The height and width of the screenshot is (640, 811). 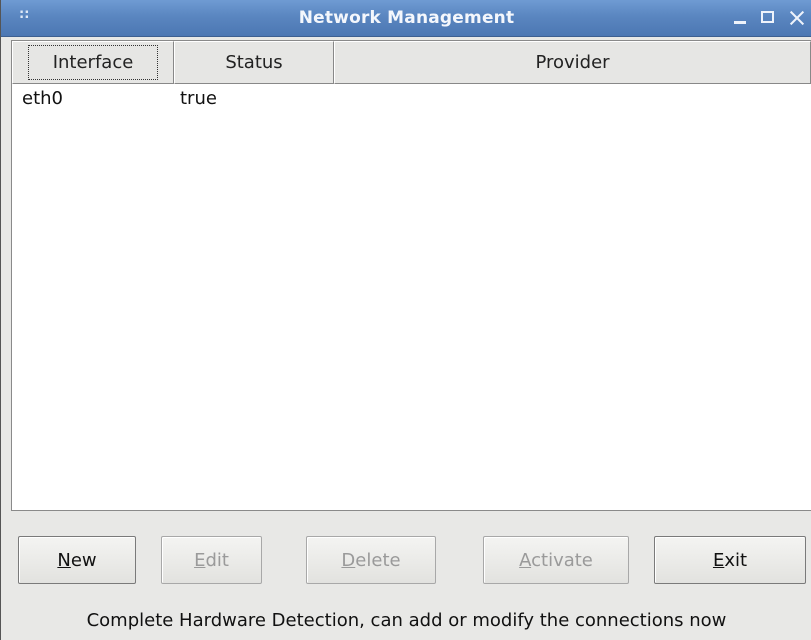 I want to click on activate-button: Activate, so click(x=556, y=560).